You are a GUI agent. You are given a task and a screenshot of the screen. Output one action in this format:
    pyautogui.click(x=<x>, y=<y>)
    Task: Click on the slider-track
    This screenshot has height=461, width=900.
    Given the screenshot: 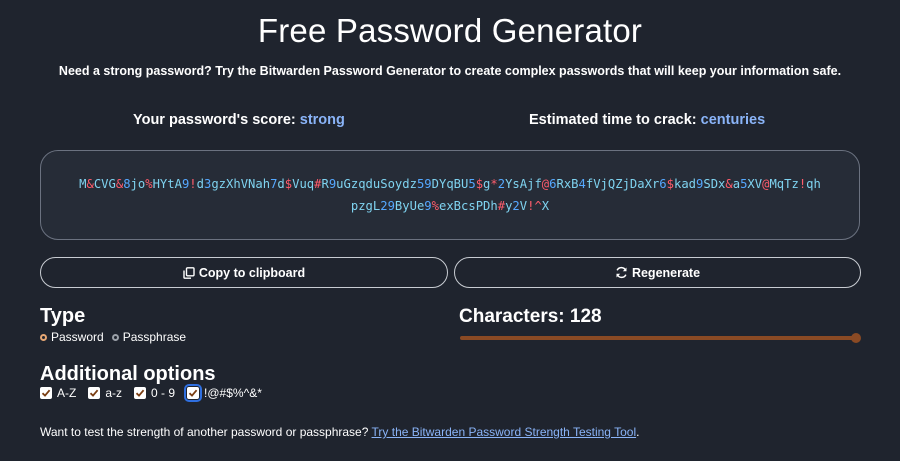 What is the action you would take?
    pyautogui.click(x=657, y=338)
    